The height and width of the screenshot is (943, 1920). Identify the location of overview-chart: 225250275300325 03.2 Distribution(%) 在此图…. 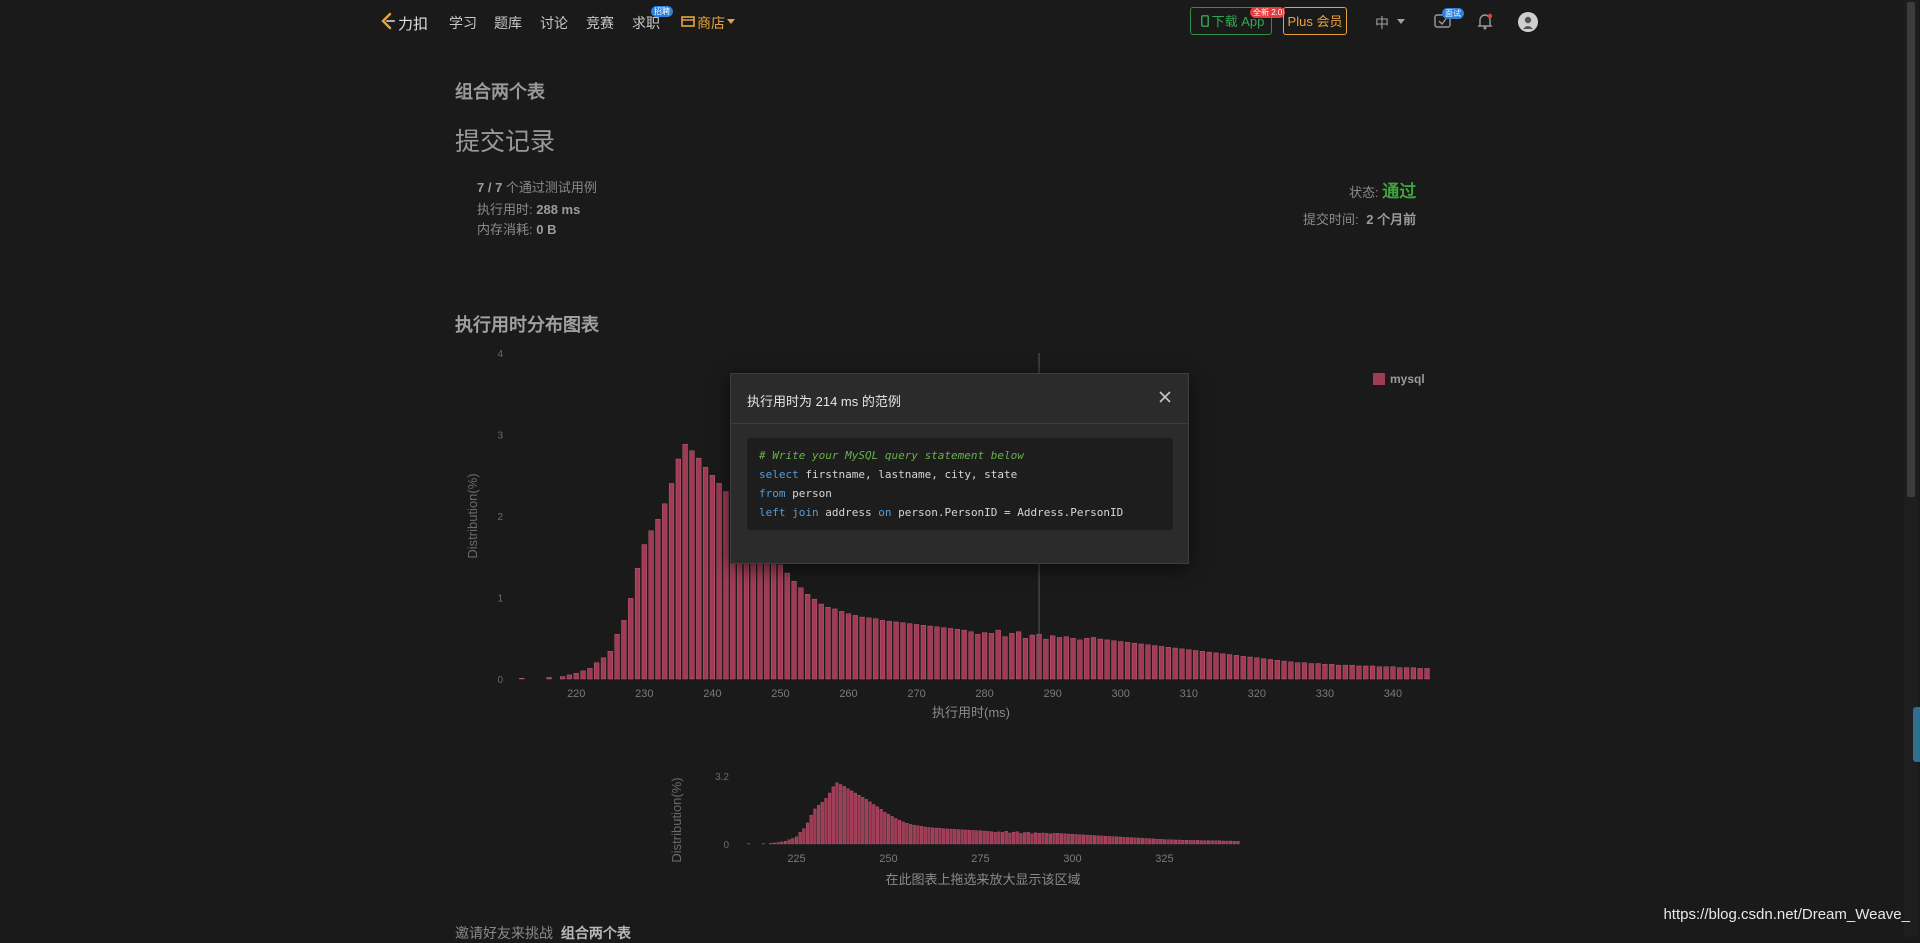
(960, 825).